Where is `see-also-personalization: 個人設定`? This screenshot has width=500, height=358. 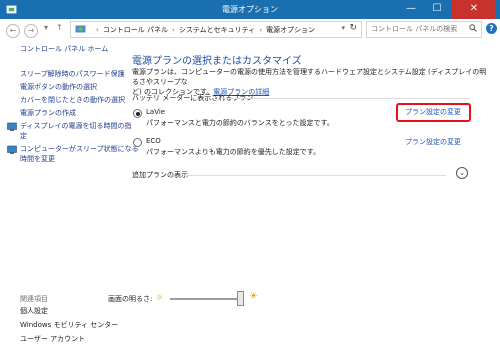 see-also-personalization: 個人設定 is located at coordinates (34, 311).